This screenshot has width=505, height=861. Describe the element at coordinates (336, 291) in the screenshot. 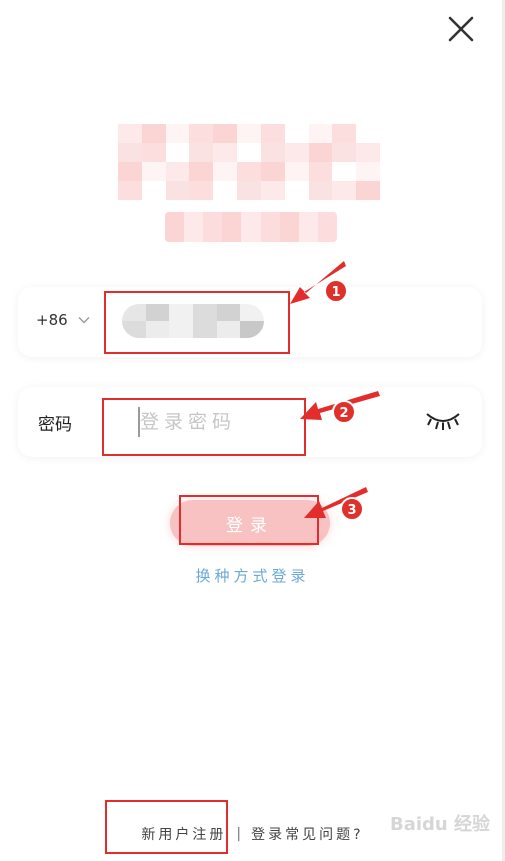

I see `annotation-badge-1: 1` at that location.